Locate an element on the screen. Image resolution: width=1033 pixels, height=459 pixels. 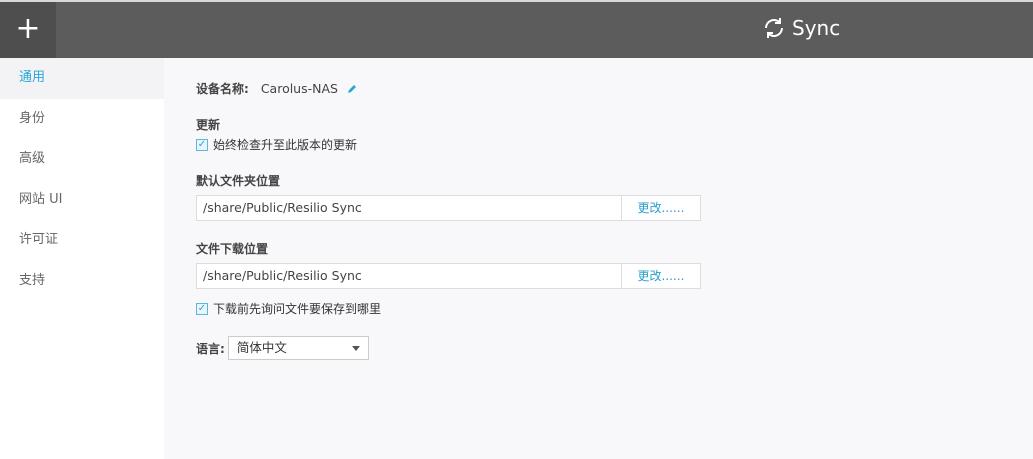
sidebar-item-support: 支持 is located at coordinates (82, 281).